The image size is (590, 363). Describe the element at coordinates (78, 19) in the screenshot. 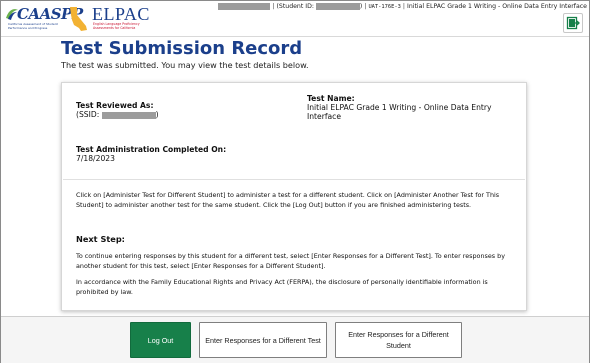

I see `california-state-icon` at that location.